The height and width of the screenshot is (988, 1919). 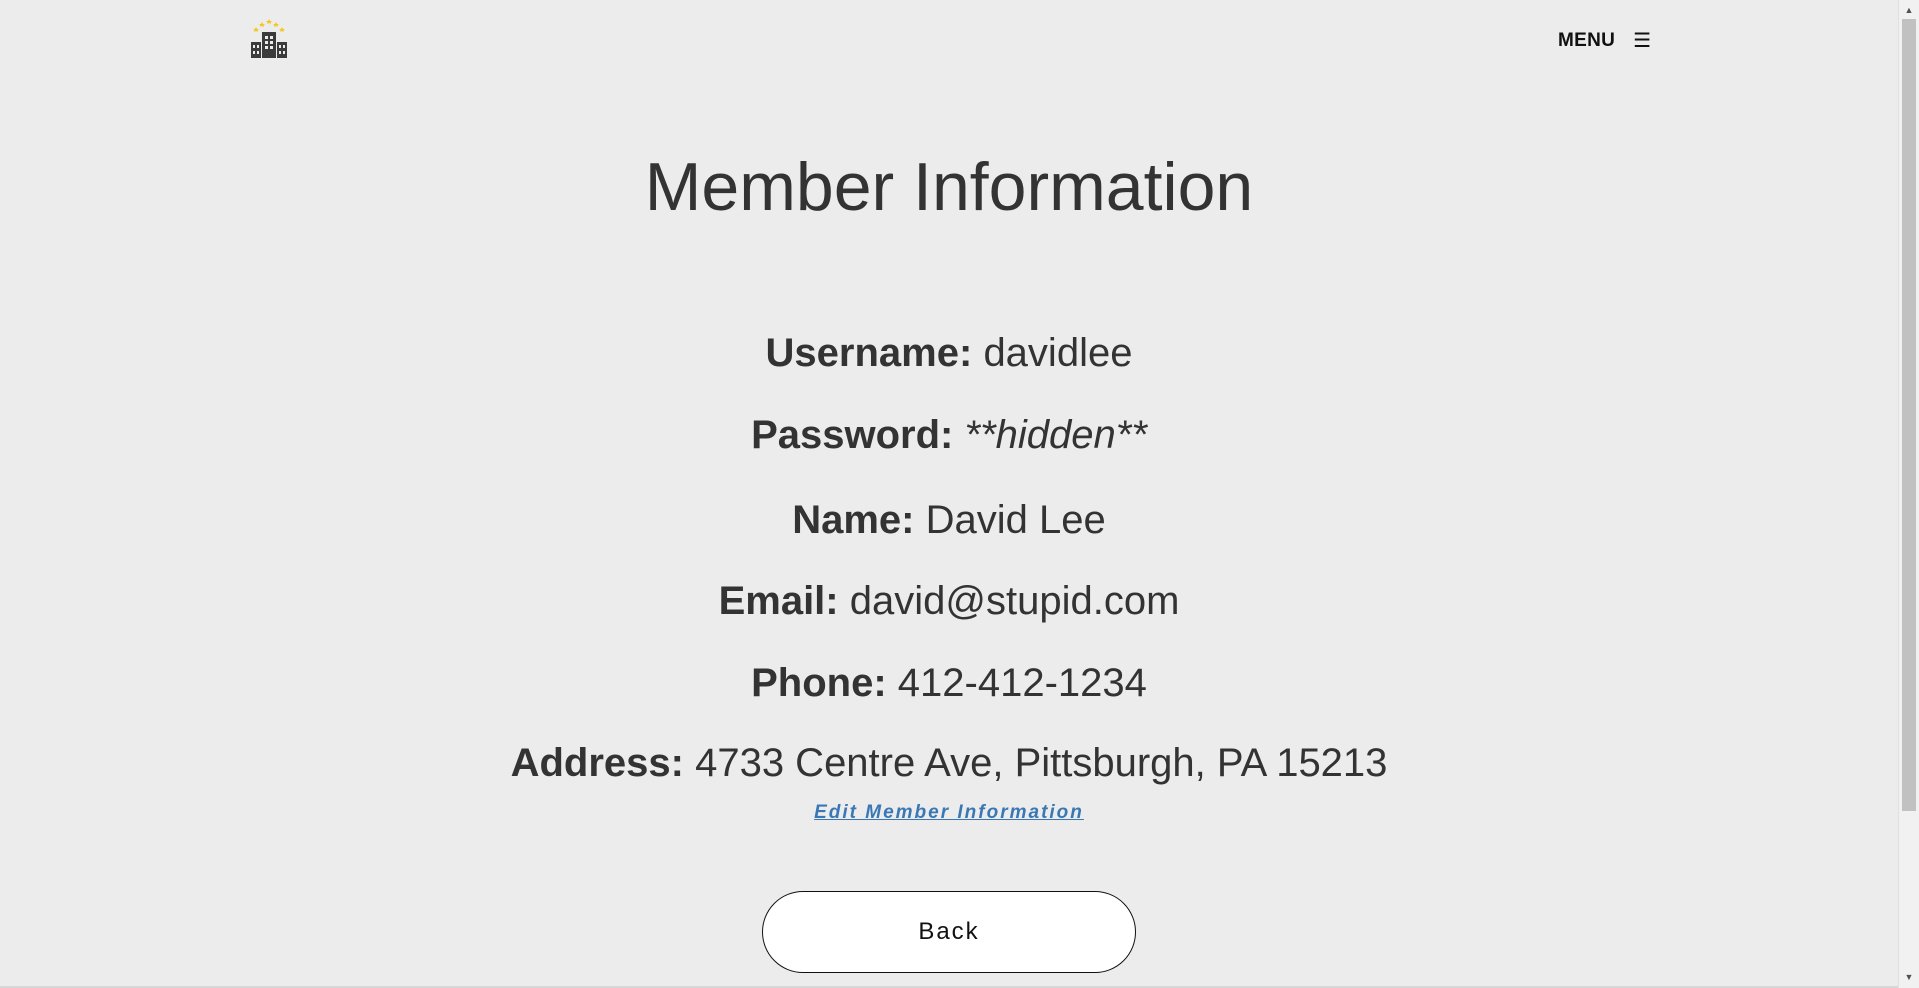 I want to click on scroll-up-icon: ▲, so click(x=1909, y=10).